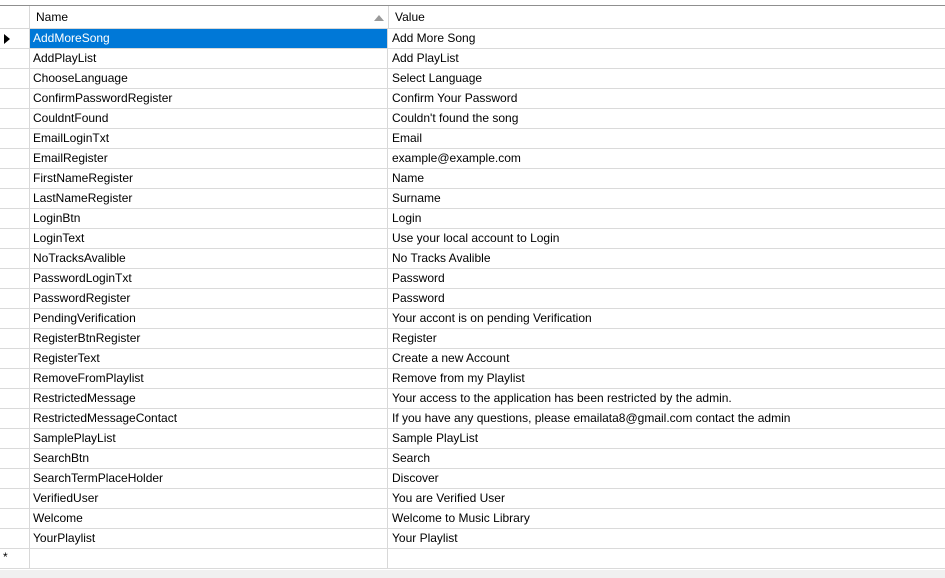  What do you see at coordinates (209, 438) in the screenshot?
I see `cell-name: SamplePlayList` at bounding box center [209, 438].